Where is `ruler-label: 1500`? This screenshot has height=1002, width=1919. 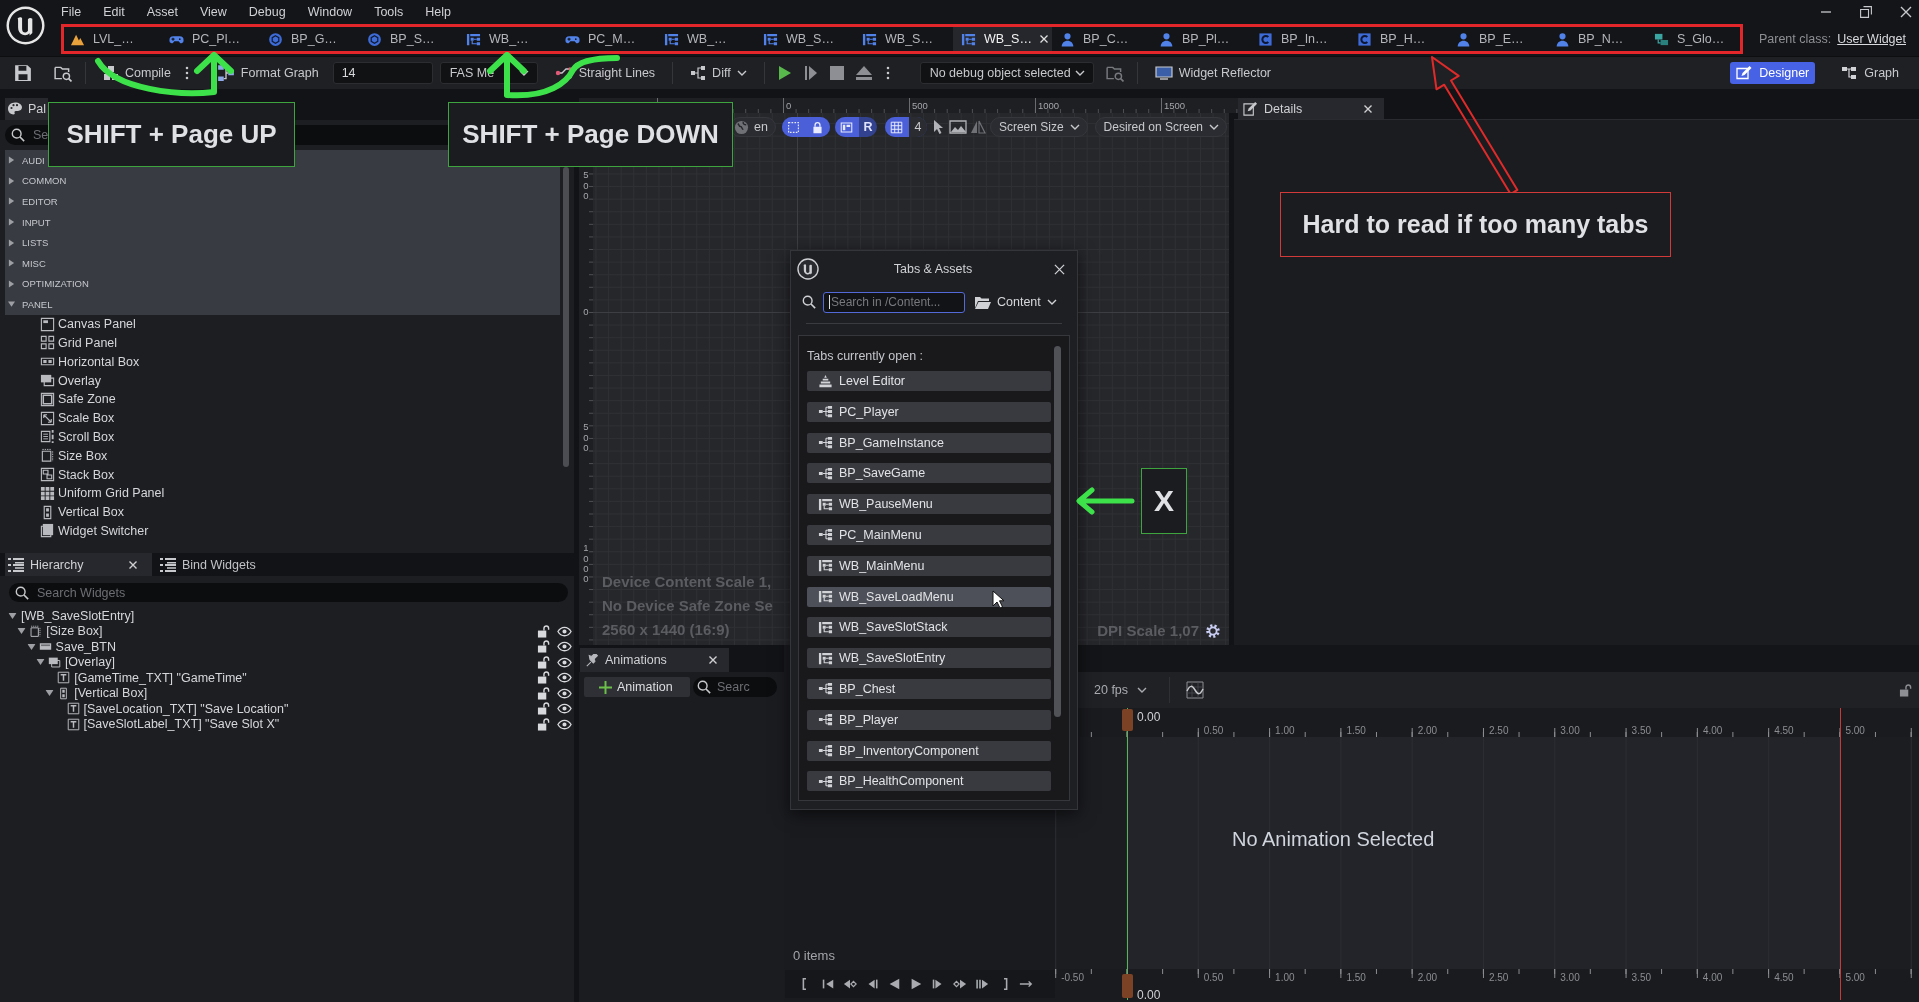 ruler-label: 1500 is located at coordinates (1175, 105).